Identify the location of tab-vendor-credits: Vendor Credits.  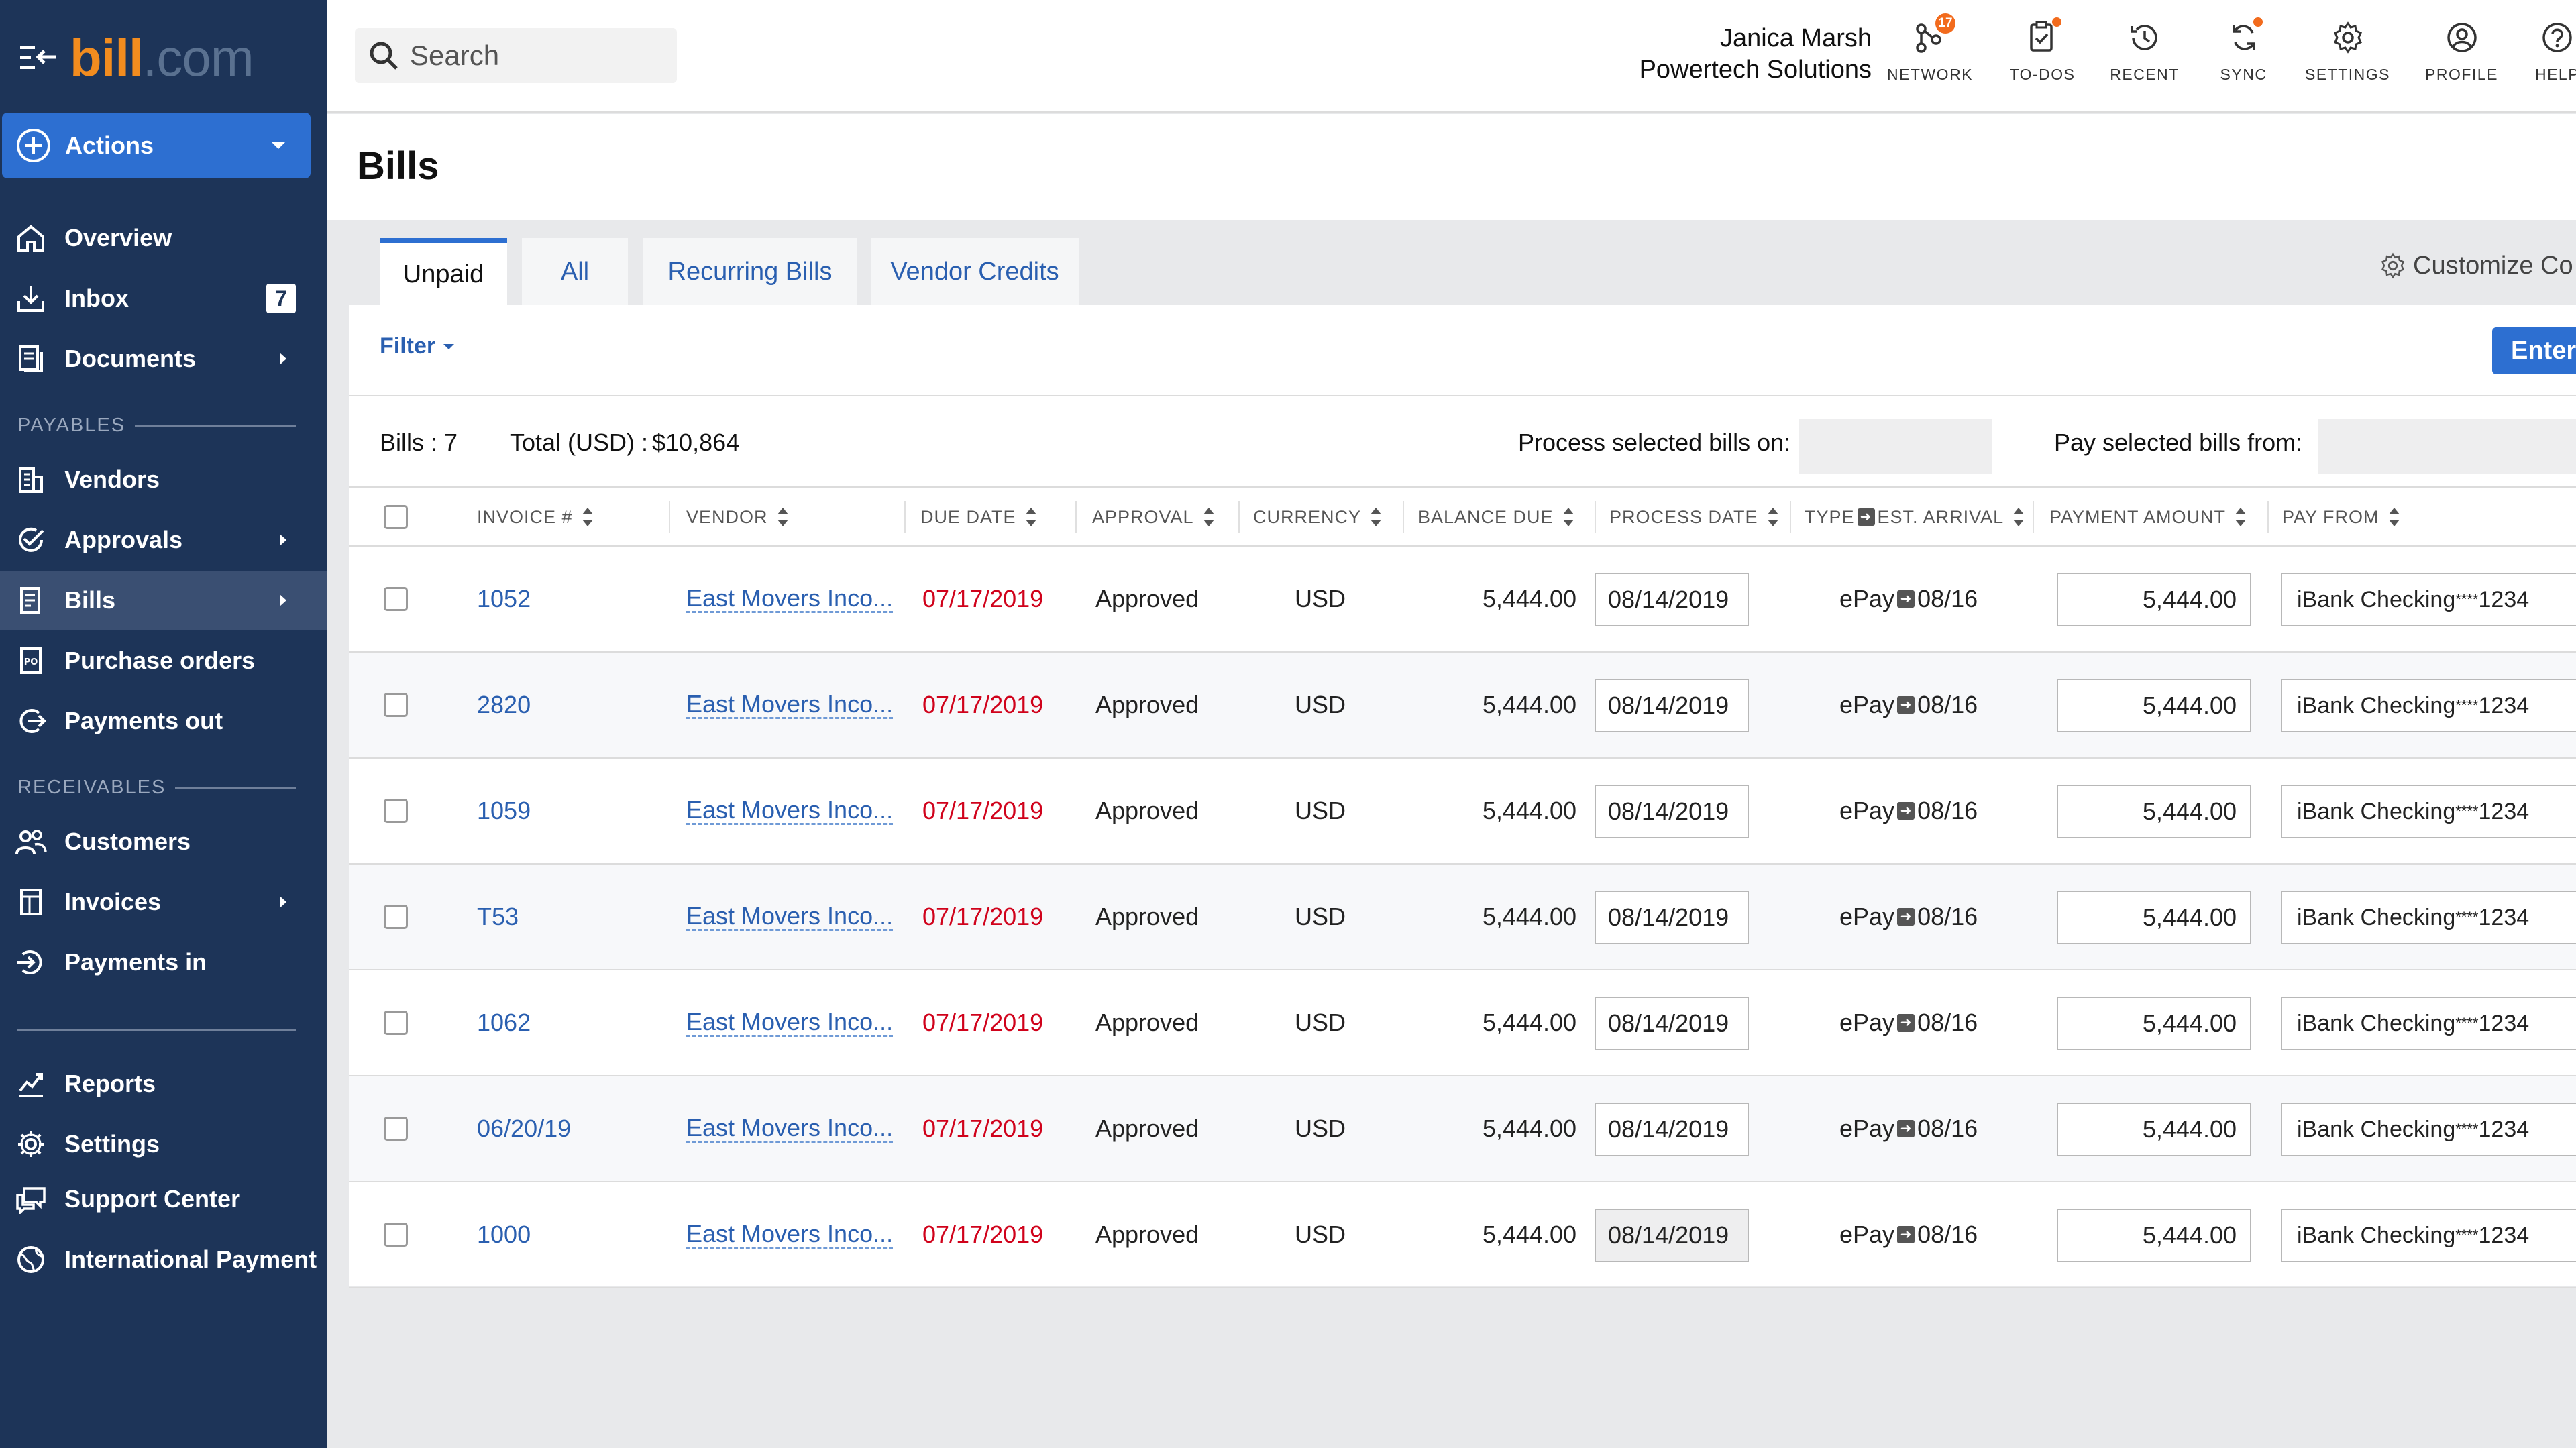
(975, 271).